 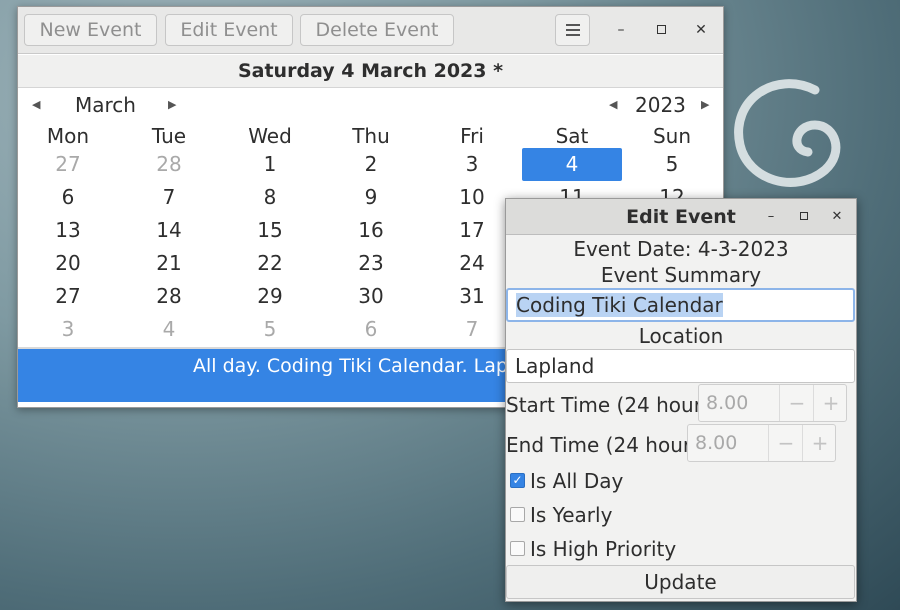 I want to click on all-day-checkbox: ✓, so click(x=517, y=480).